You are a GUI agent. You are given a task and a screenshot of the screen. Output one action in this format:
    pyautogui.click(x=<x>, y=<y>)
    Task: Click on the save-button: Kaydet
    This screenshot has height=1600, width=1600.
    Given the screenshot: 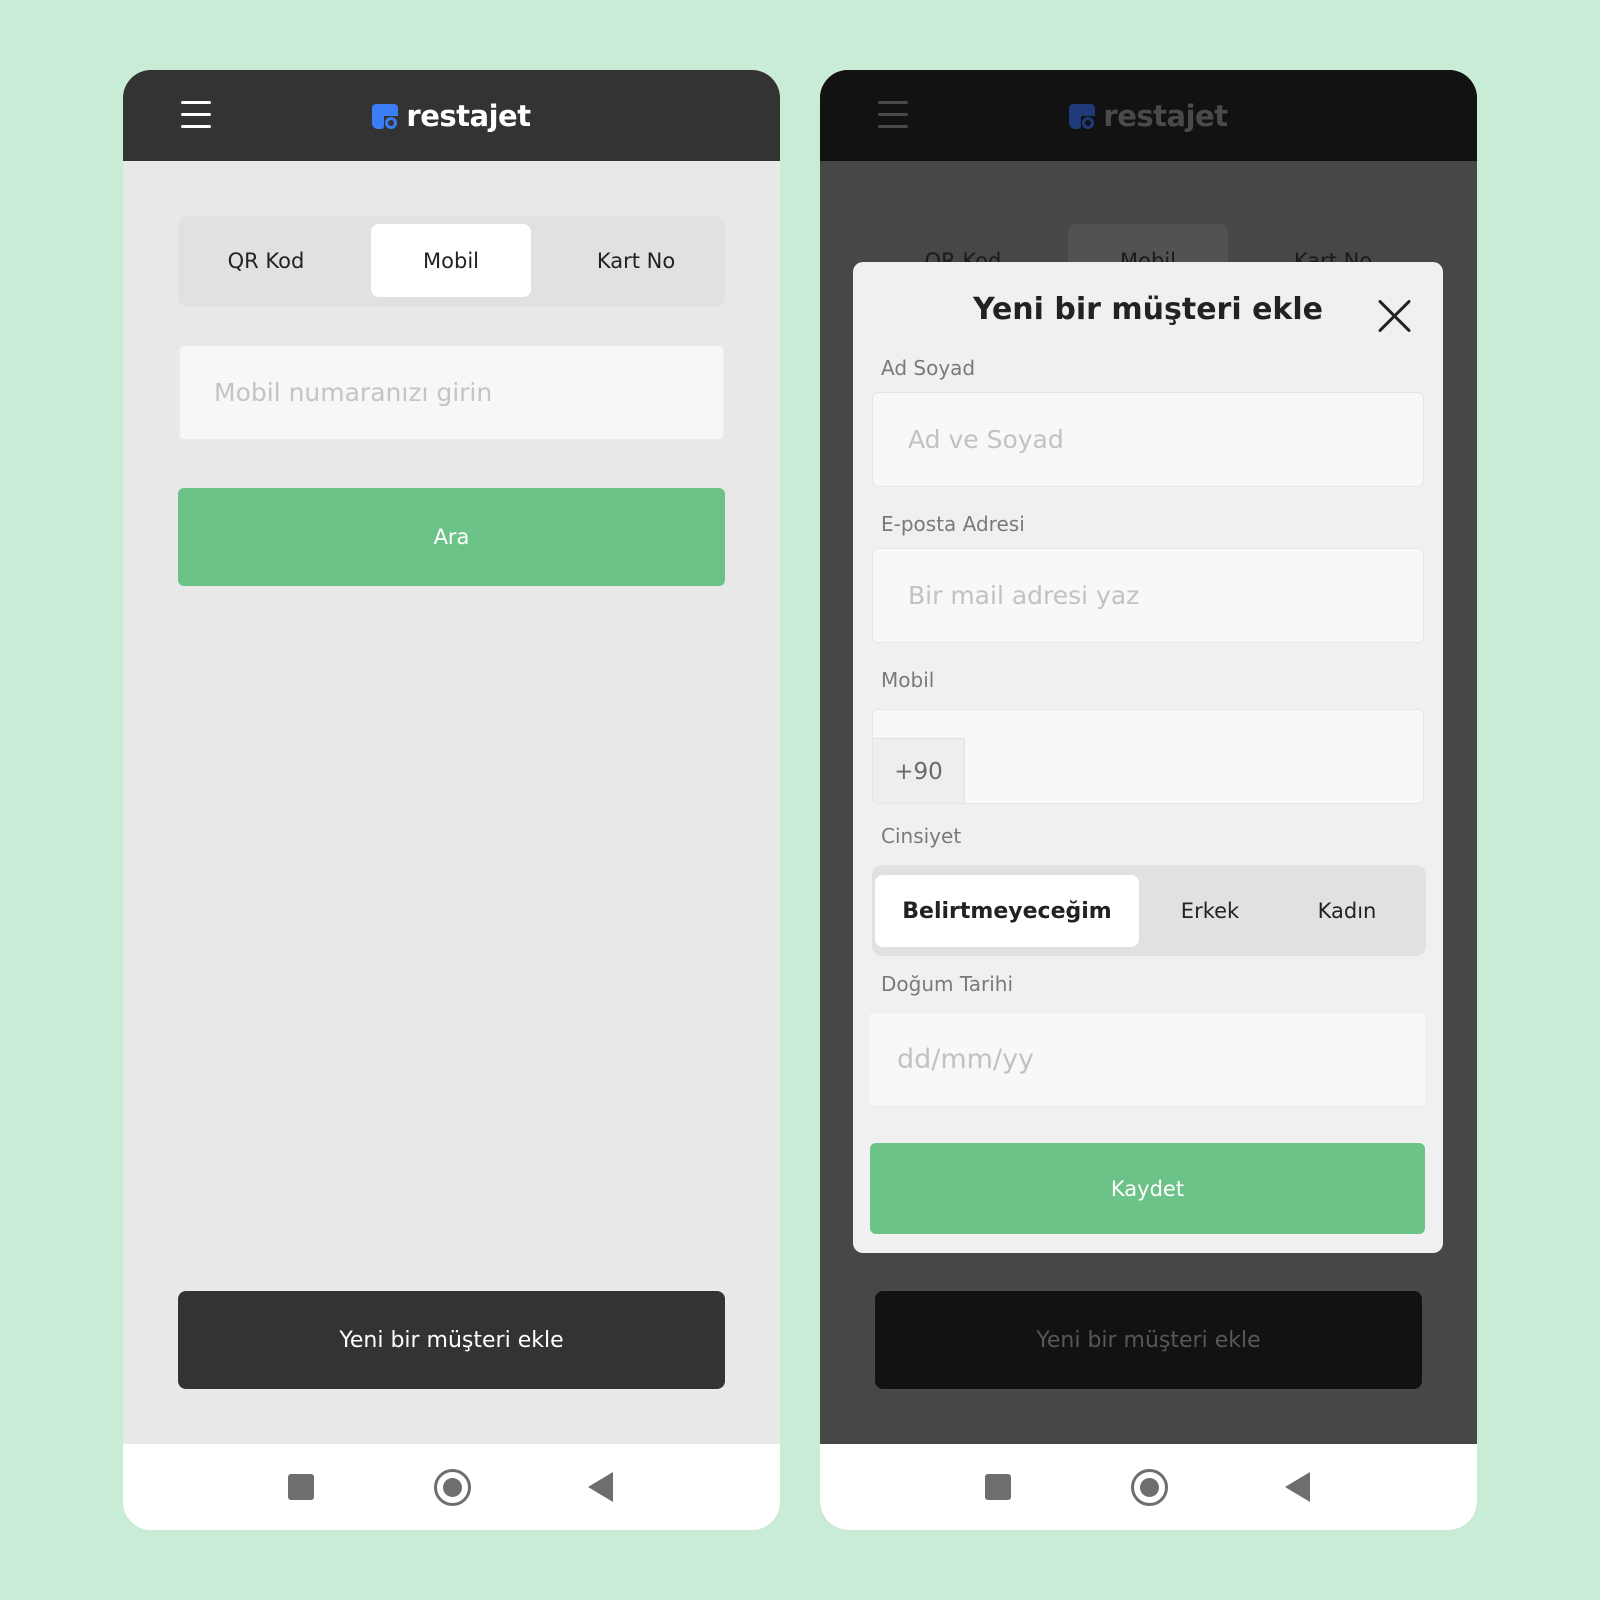 What is the action you would take?
    pyautogui.click(x=1147, y=1188)
    